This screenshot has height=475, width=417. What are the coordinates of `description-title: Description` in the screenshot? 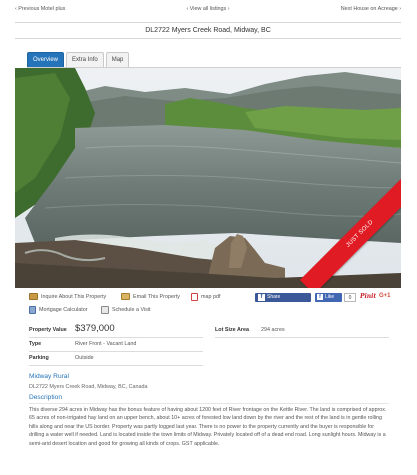 It's located at (45, 397).